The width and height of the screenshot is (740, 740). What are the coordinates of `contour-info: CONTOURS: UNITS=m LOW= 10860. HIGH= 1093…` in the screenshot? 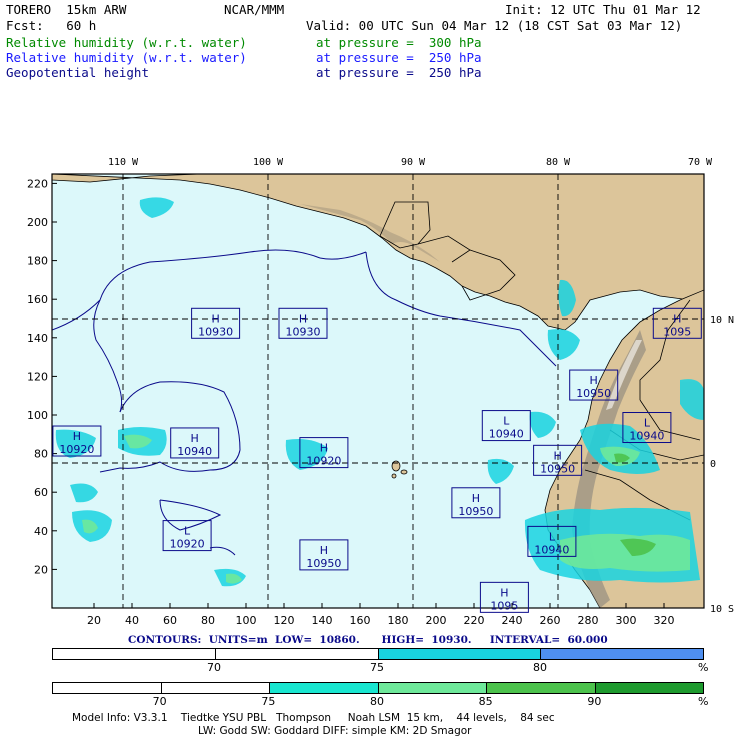 It's located at (368, 640).